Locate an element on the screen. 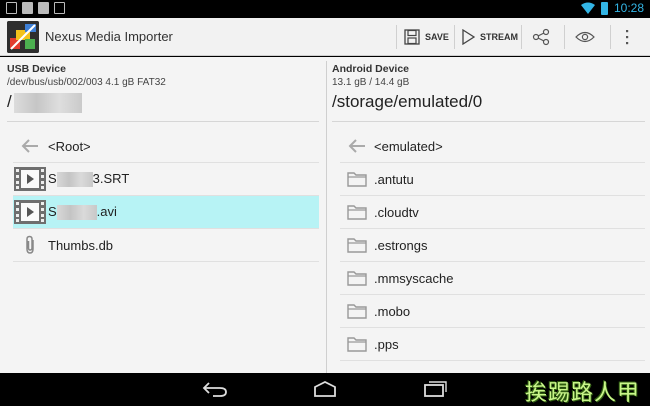 Image resolution: width=650 pixels, height=406 pixels. share-button is located at coordinates (541, 37).